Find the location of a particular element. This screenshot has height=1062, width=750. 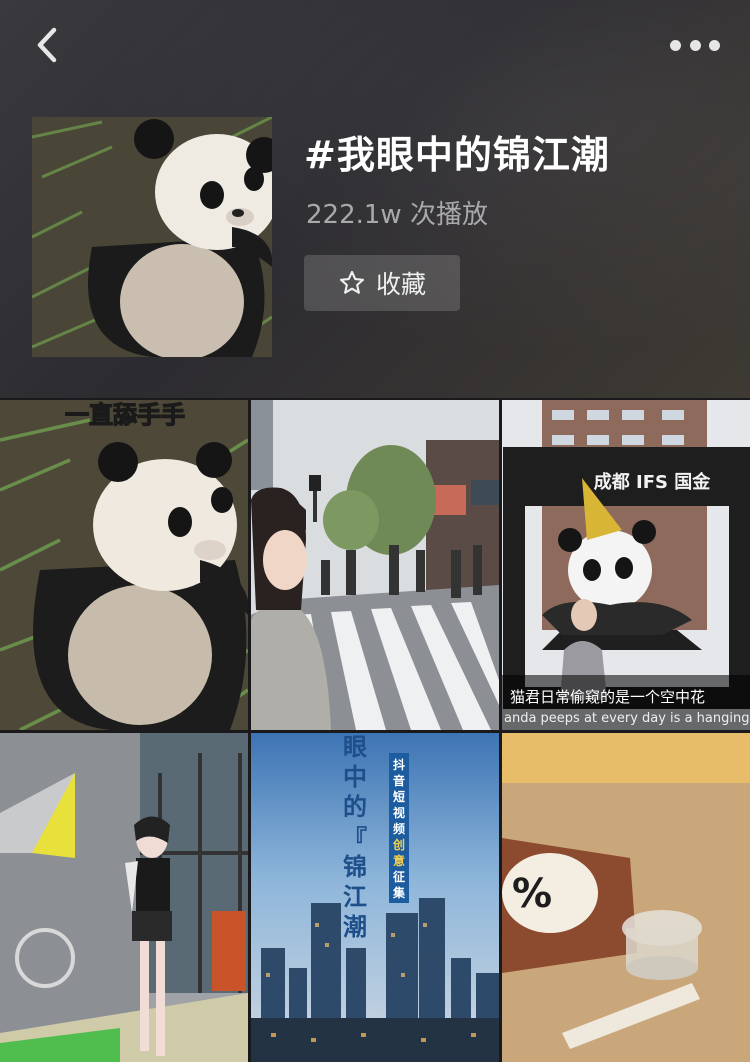

percent-logo: % is located at coordinates (532, 894).